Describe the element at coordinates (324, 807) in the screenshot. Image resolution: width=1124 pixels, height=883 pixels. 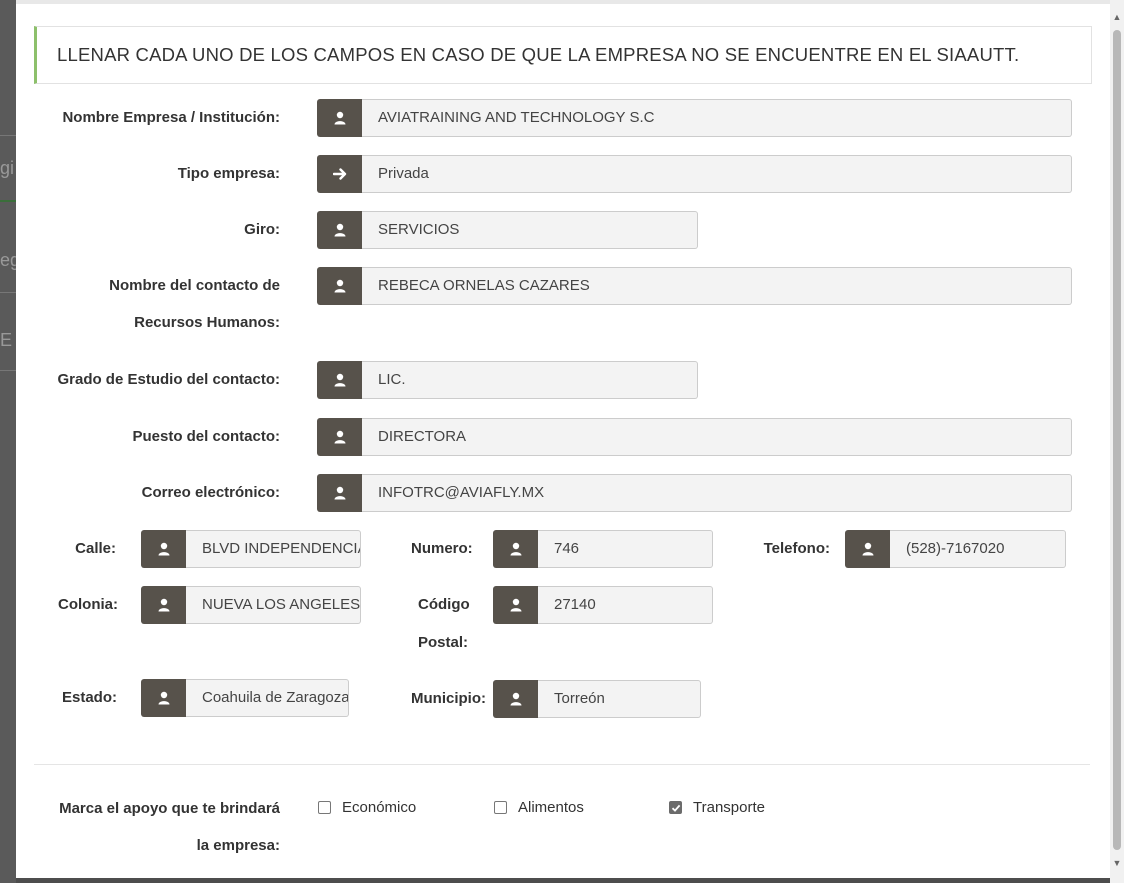
I see `checkbox-economico-box` at that location.